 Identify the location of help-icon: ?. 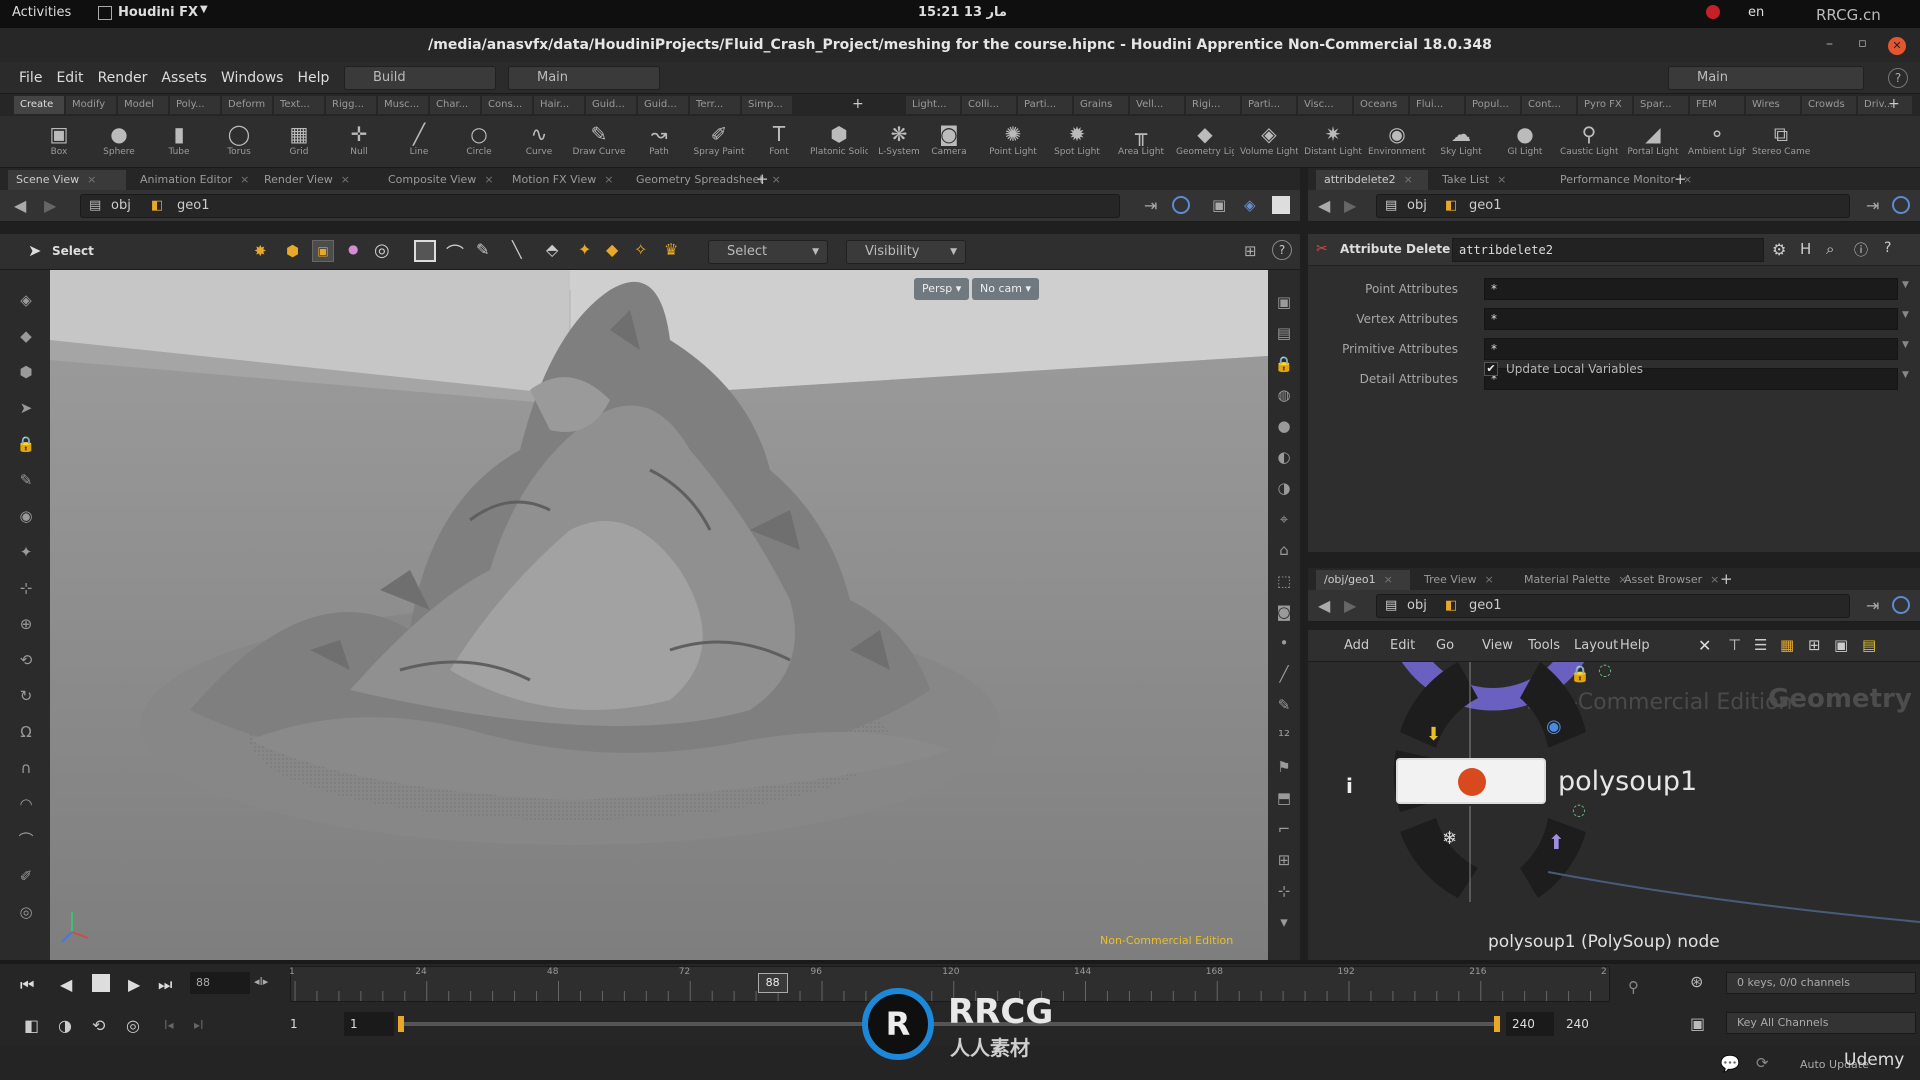
(1898, 78).